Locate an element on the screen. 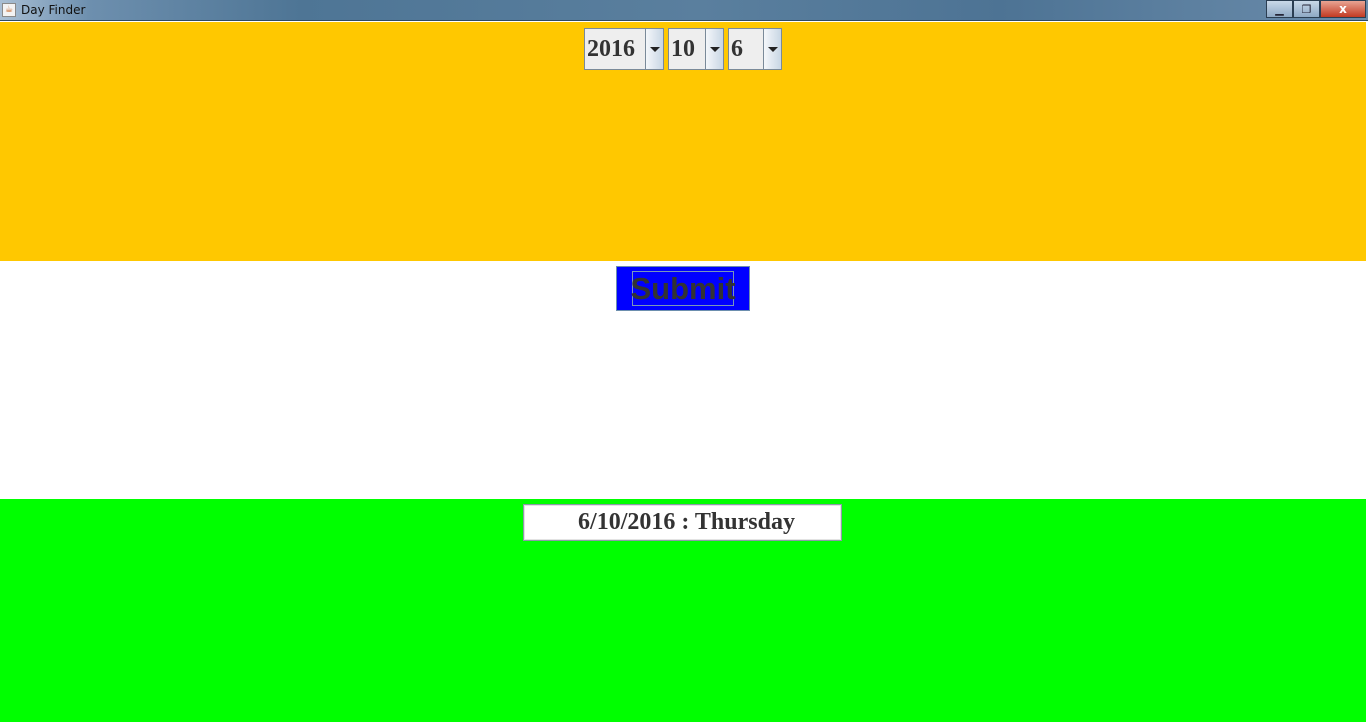 Image resolution: width=1368 pixels, height=722 pixels. submit-button: Submit is located at coordinates (683, 288).